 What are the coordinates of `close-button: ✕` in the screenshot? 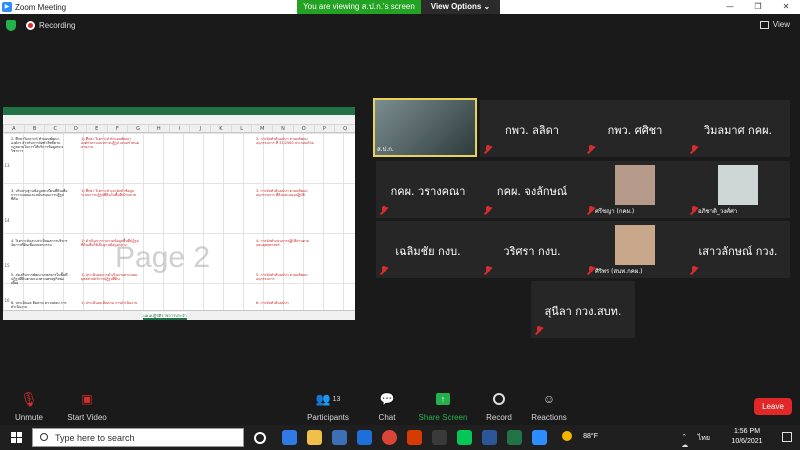 It's located at (786, 7).